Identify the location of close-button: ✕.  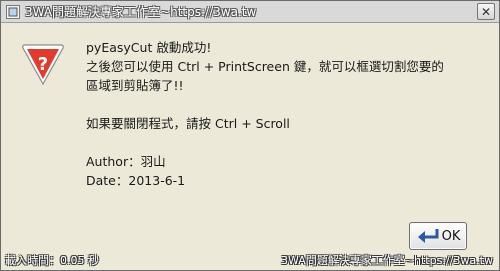
(486, 11).